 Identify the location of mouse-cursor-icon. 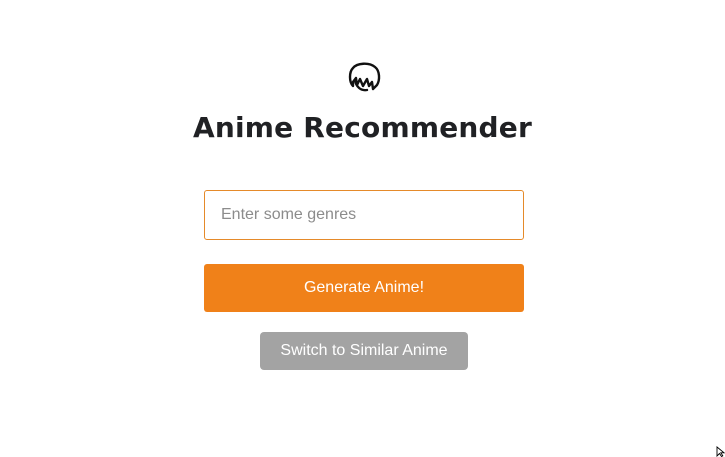
(720, 451).